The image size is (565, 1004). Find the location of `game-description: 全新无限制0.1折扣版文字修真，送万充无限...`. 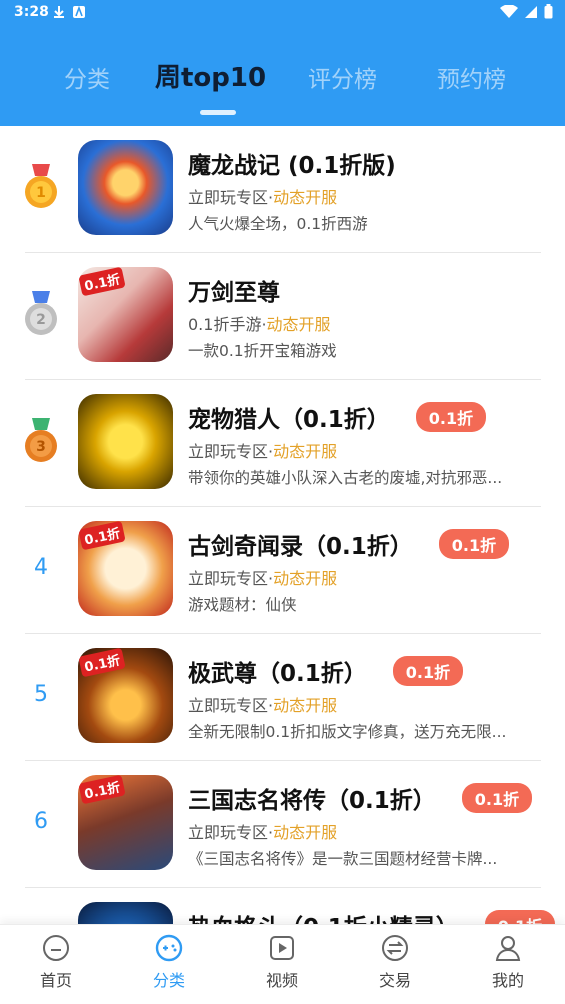

game-description: 全新无限制0.1折扣版文字修真，送万充无限... is located at coordinates (347, 732).